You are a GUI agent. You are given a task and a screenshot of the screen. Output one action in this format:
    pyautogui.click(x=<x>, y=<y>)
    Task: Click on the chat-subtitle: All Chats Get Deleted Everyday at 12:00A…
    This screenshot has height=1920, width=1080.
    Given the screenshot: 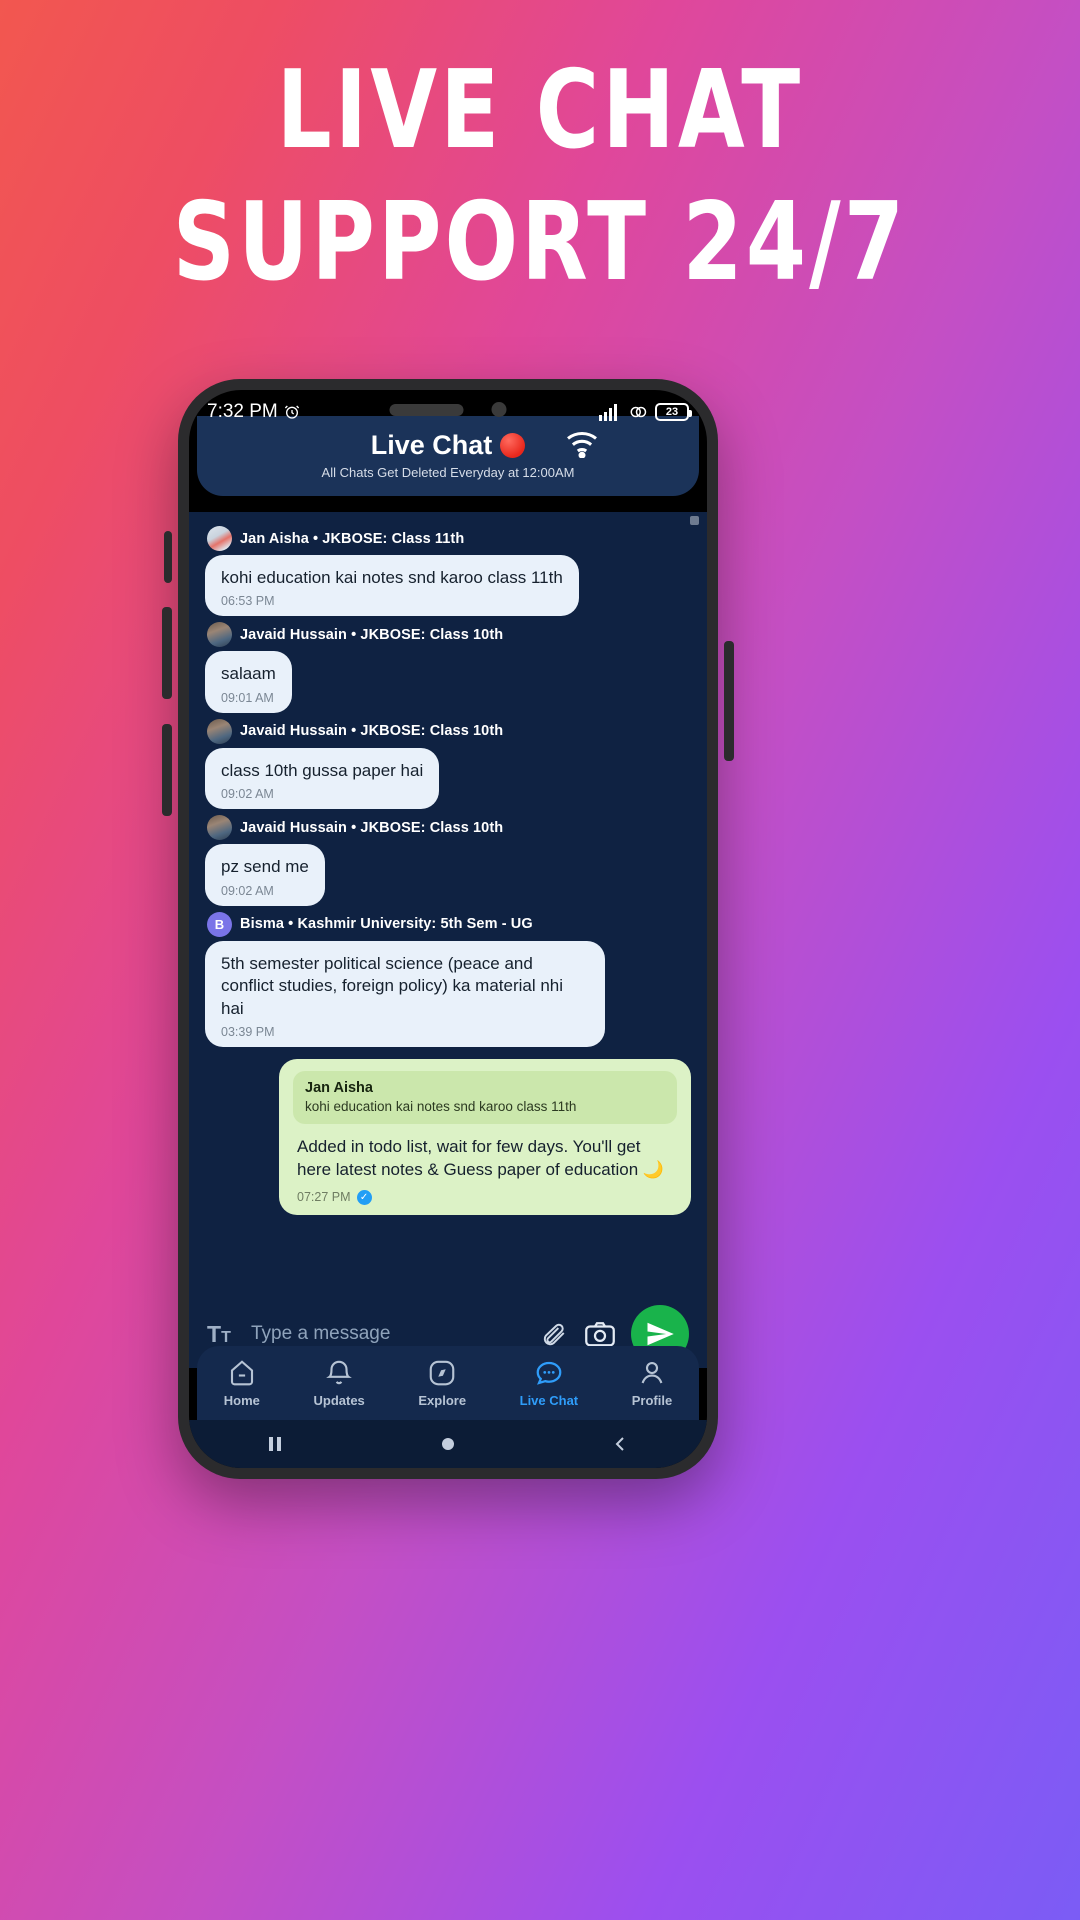 What is the action you would take?
    pyautogui.click(x=448, y=472)
    